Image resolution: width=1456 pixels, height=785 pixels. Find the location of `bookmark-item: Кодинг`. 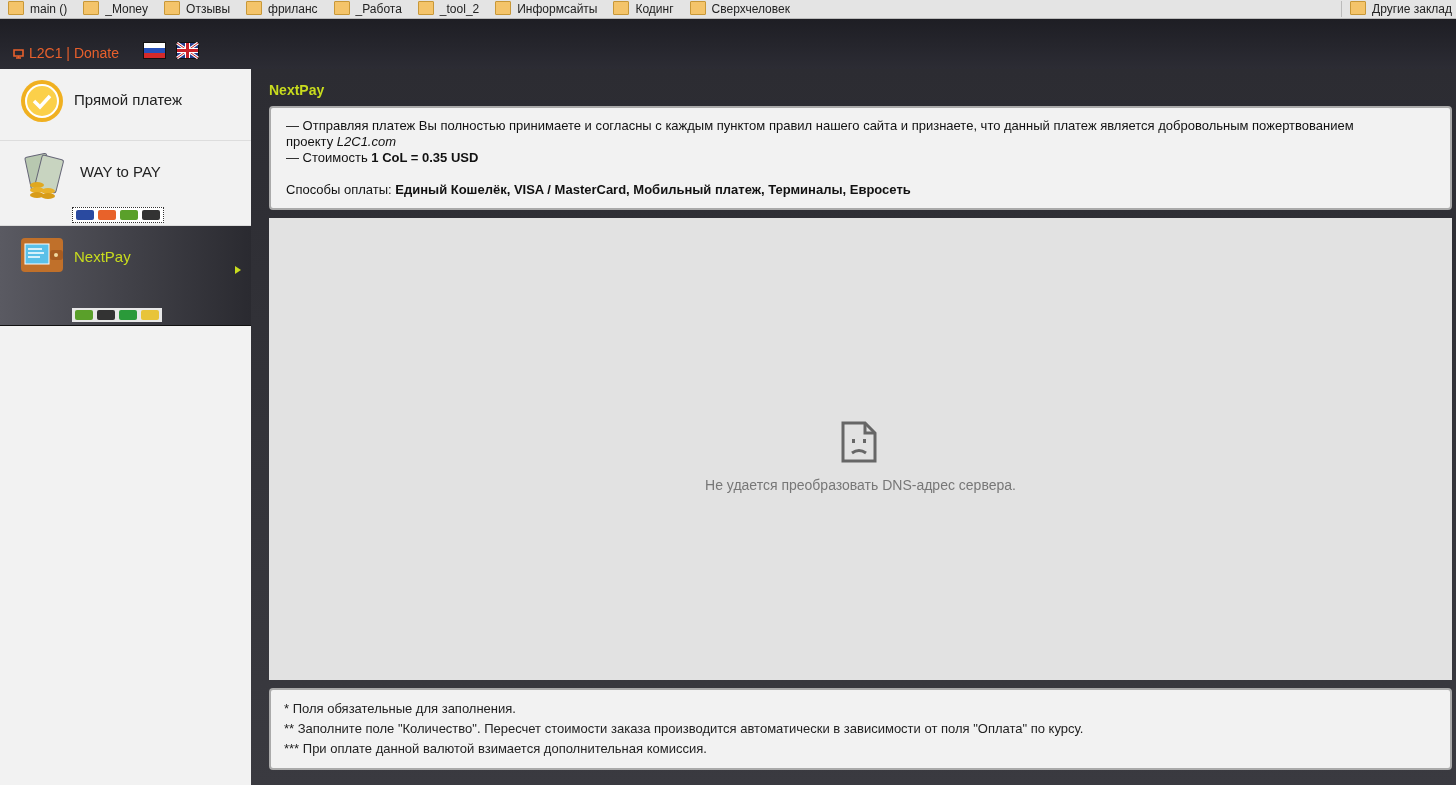

bookmark-item: Кодинг is located at coordinates (654, 9).